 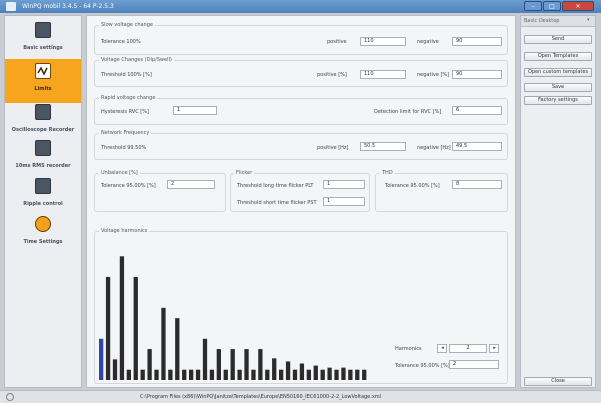 What do you see at coordinates (160, 192) in the screenshot?
I see `unbalance-group` at bounding box center [160, 192].